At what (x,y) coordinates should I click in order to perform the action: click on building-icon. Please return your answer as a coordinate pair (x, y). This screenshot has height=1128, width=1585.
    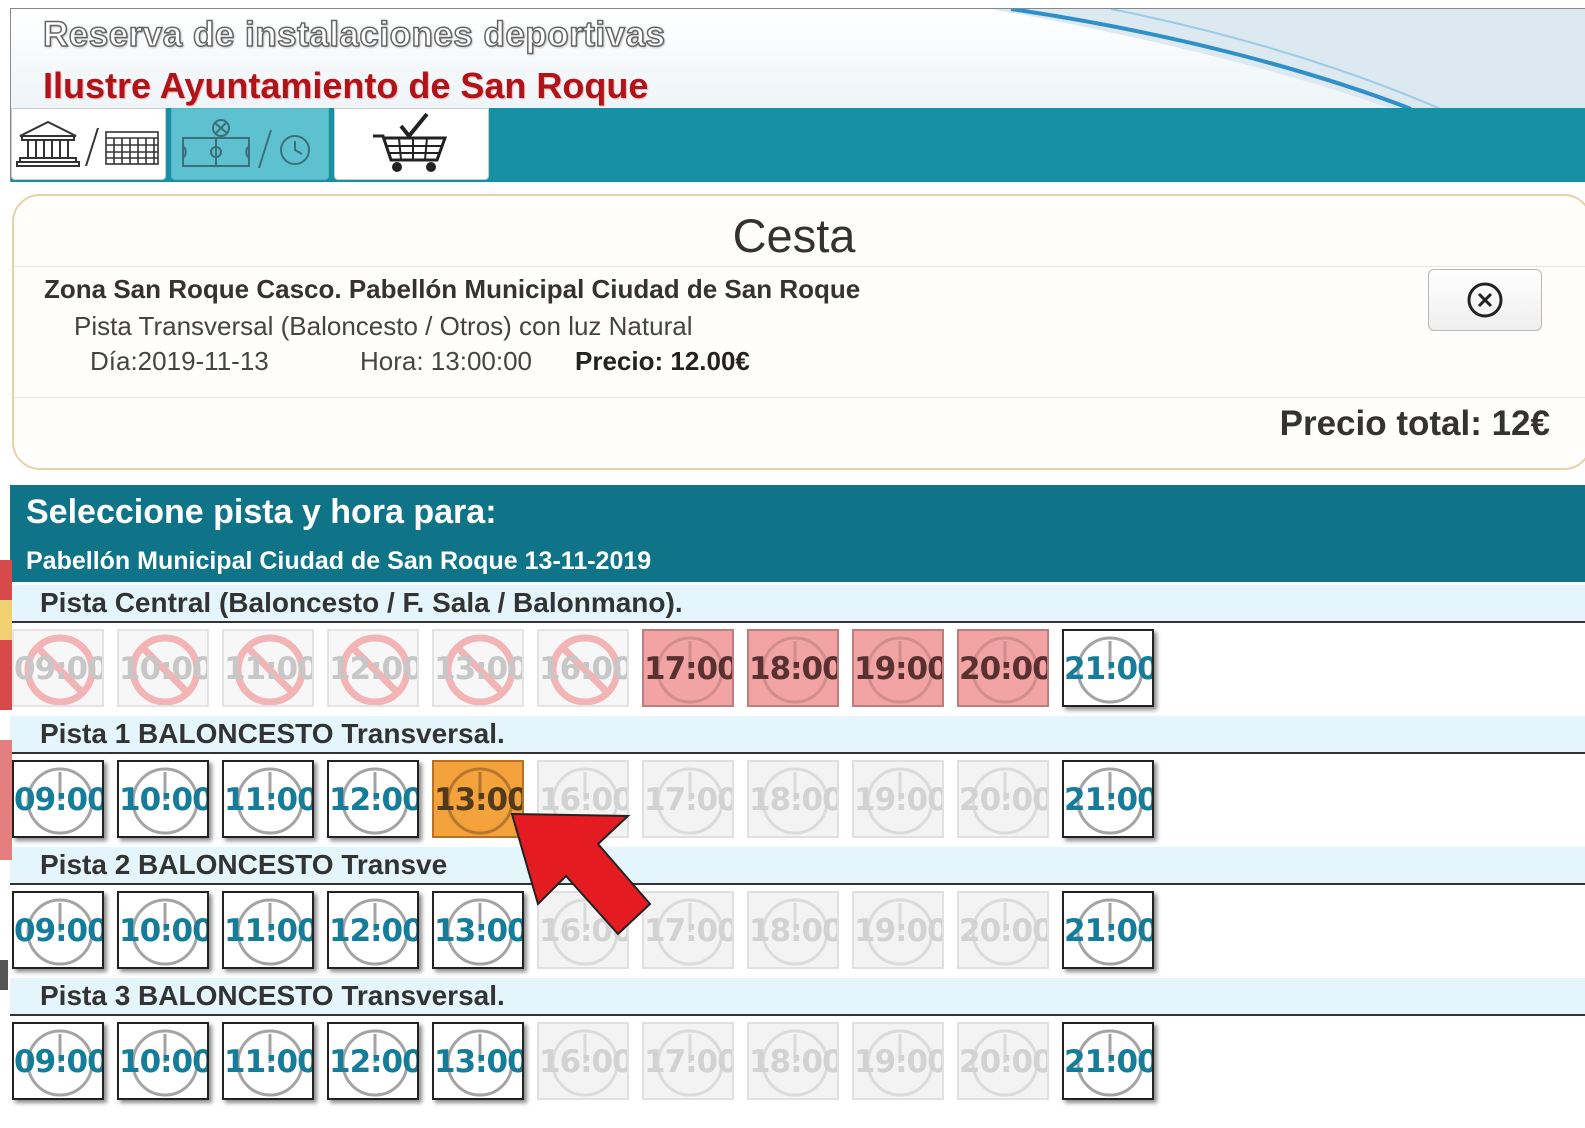
    Looking at the image, I should click on (47, 143).